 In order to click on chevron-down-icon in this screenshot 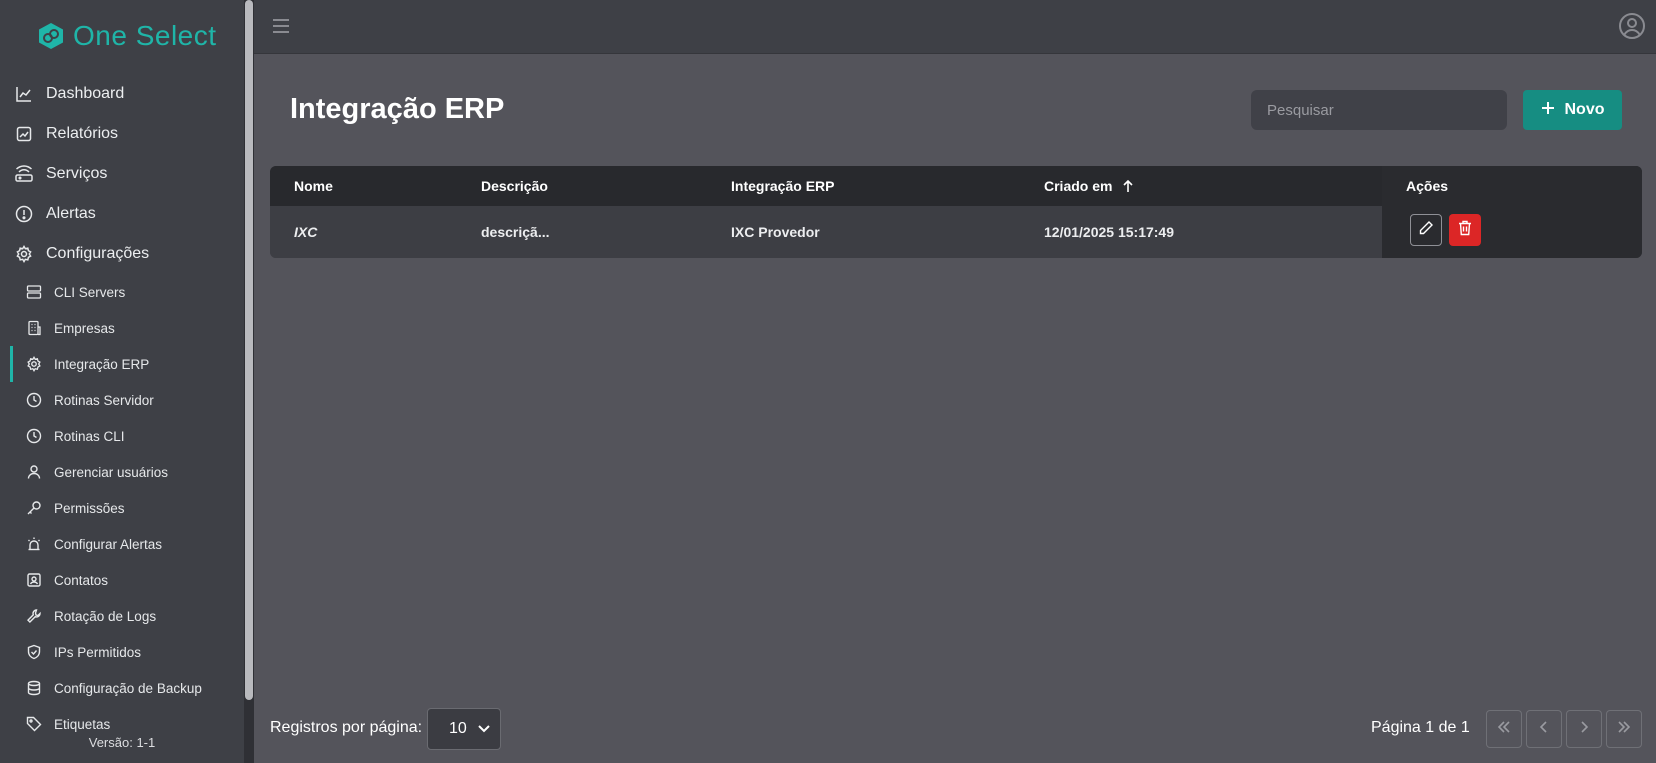, I will do `click(484, 729)`.